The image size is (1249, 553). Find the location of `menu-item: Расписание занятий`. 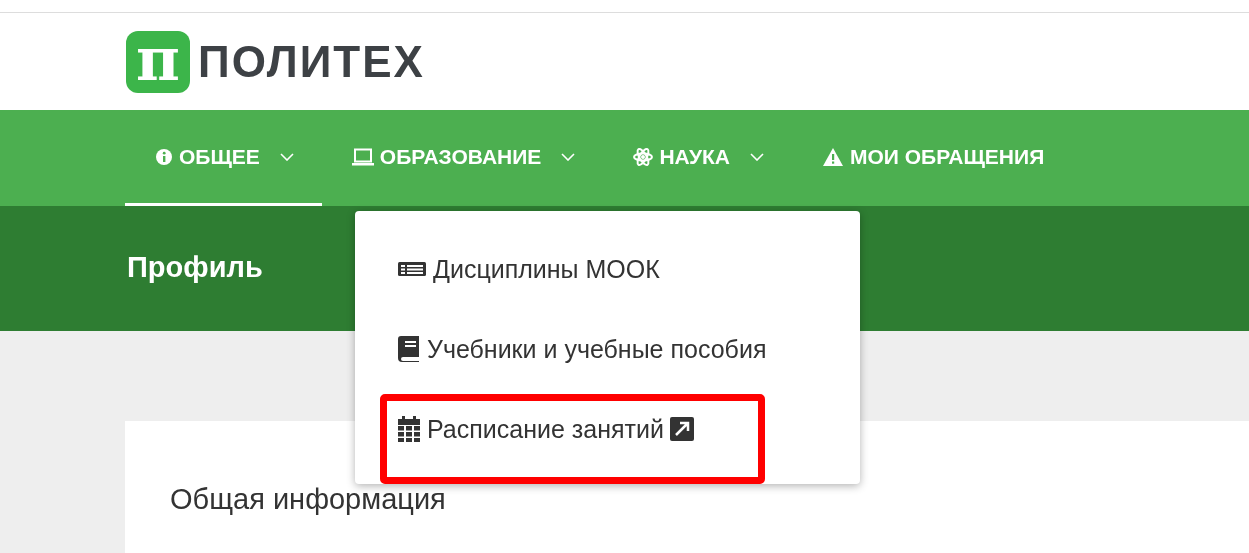

menu-item: Расписание занятий is located at coordinates (607, 429).